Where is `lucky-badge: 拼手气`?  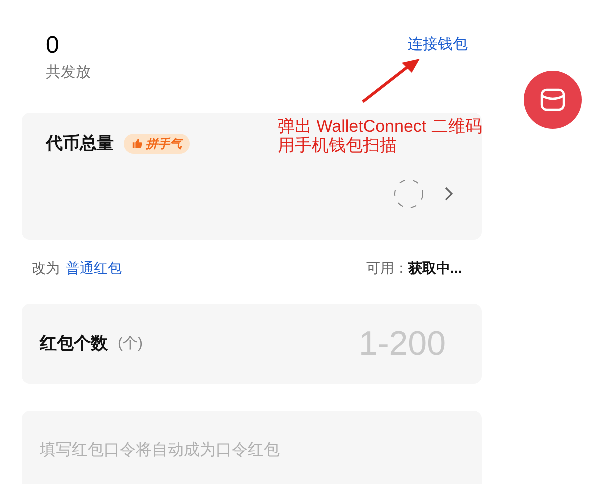
lucky-badge: 拼手气 is located at coordinates (157, 144).